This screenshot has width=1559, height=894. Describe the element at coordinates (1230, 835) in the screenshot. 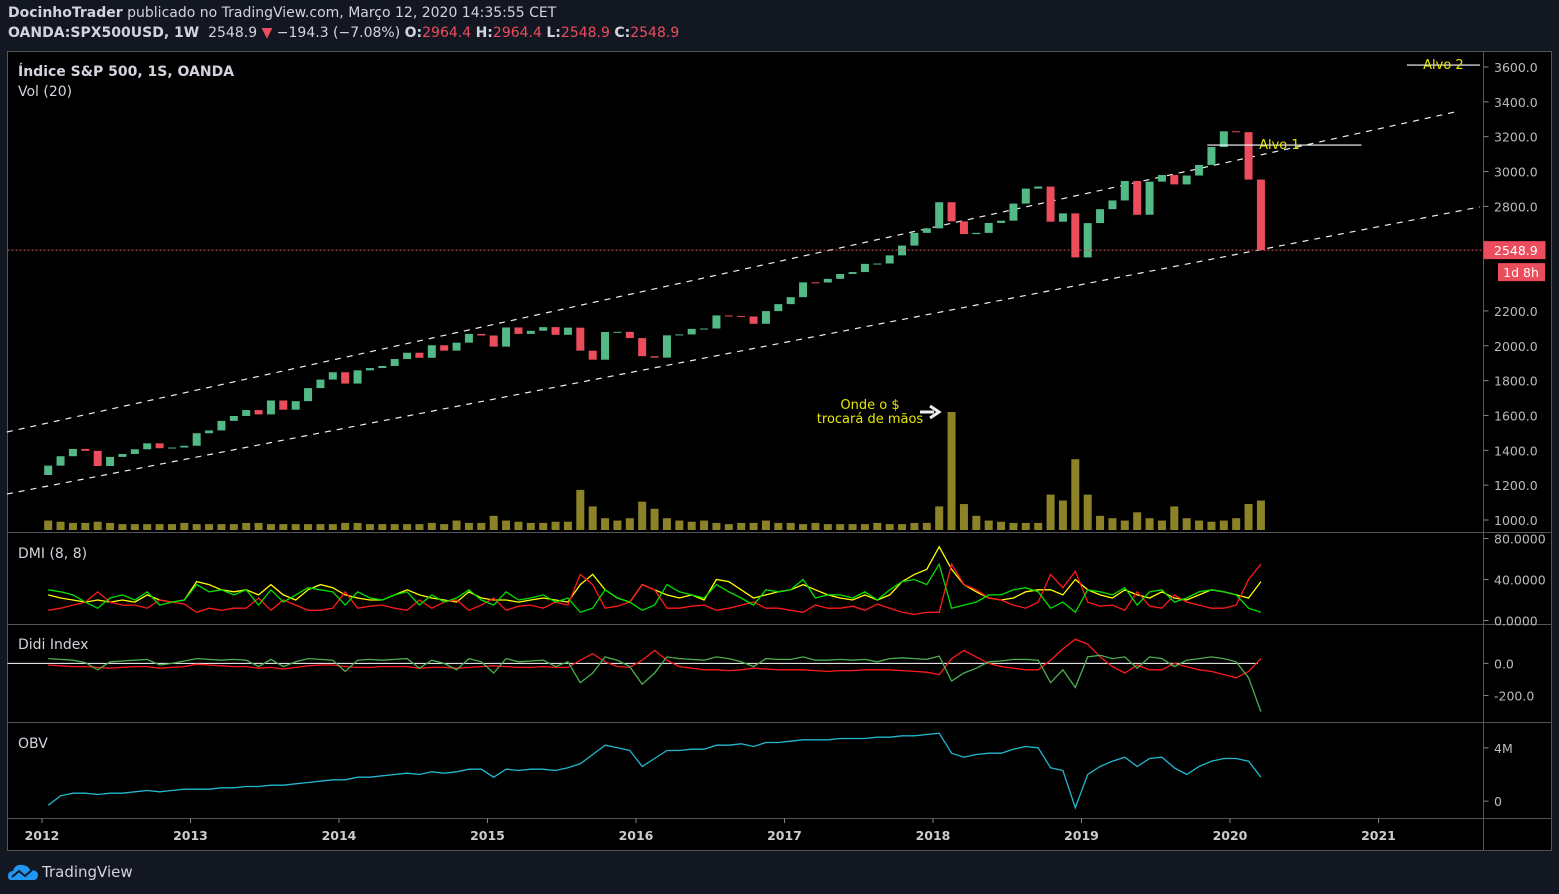

I see `time-tick-label: 2020` at that location.